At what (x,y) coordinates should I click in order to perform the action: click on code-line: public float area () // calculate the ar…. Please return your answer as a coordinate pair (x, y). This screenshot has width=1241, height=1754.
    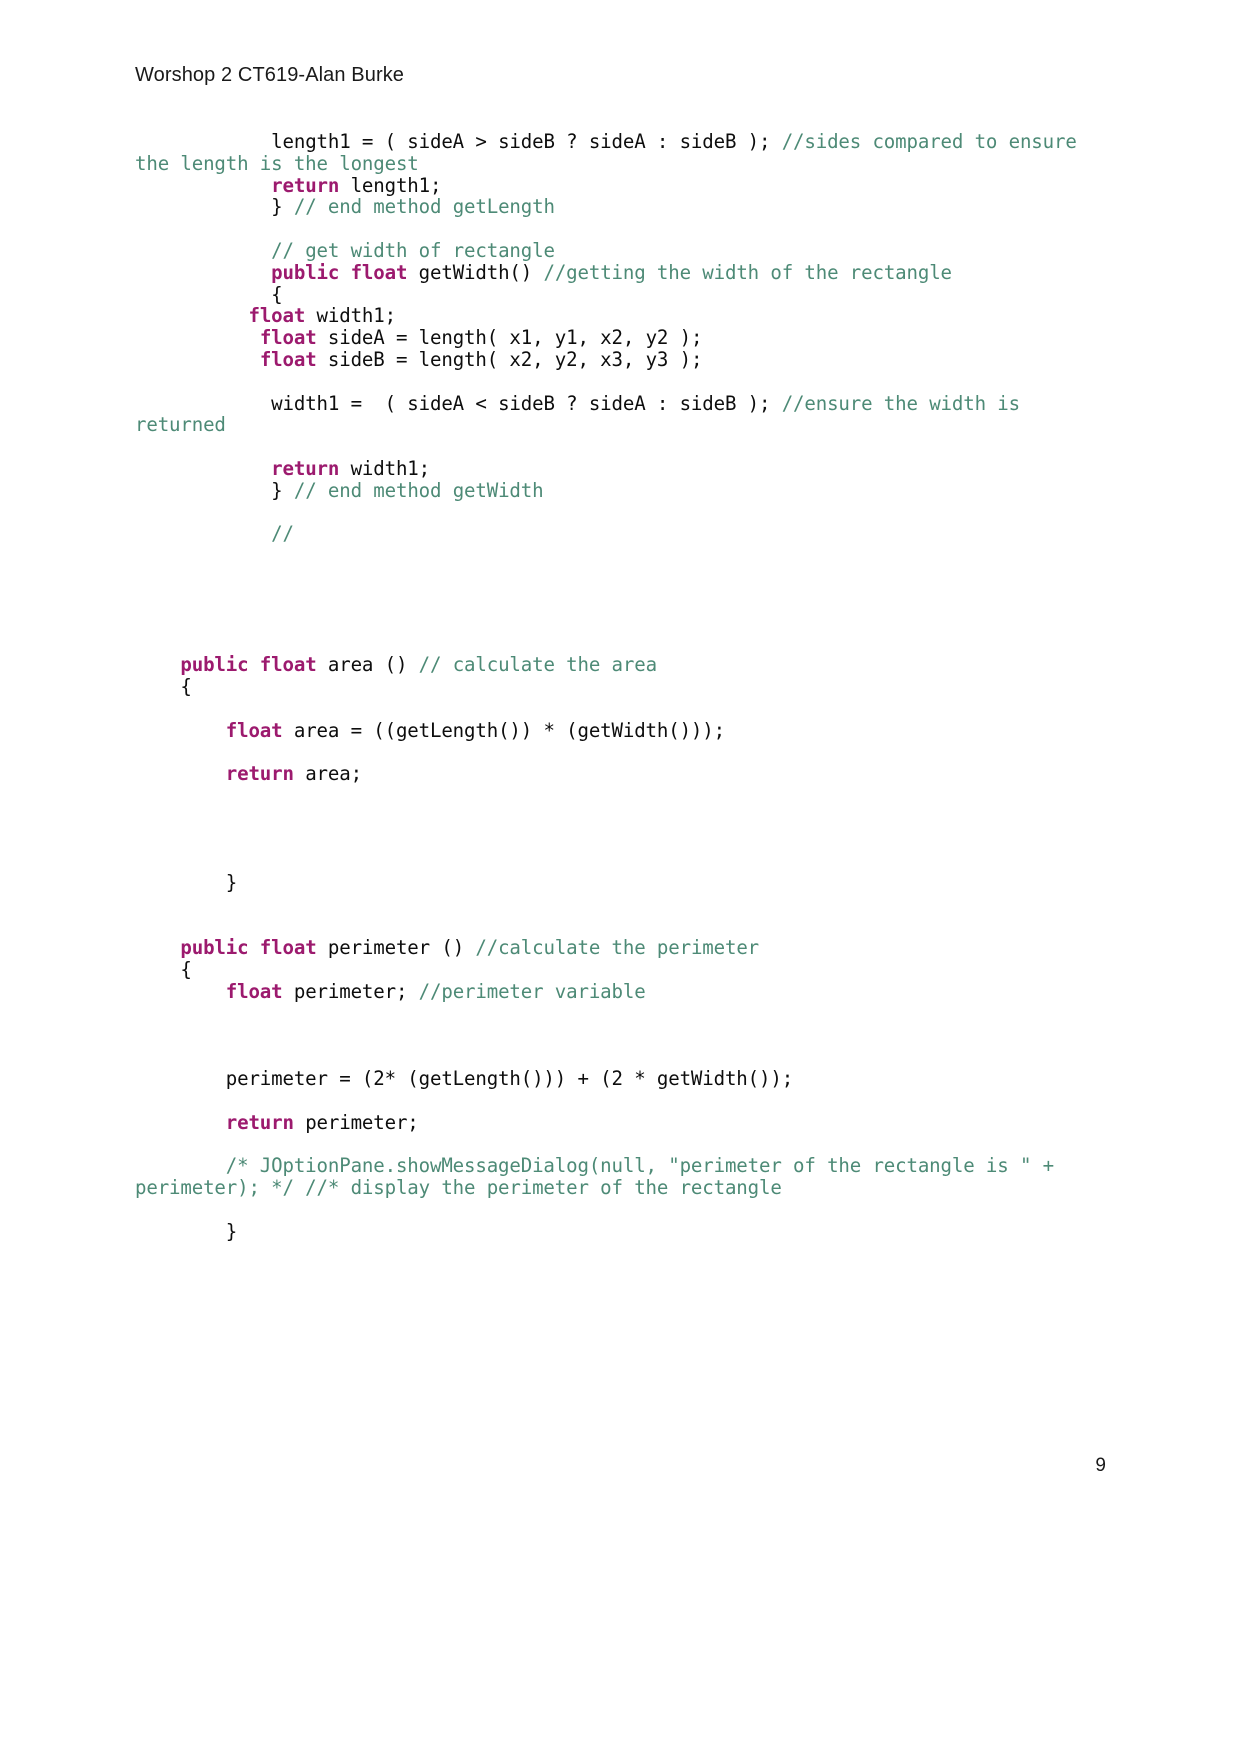
    Looking at the image, I should click on (617, 665).